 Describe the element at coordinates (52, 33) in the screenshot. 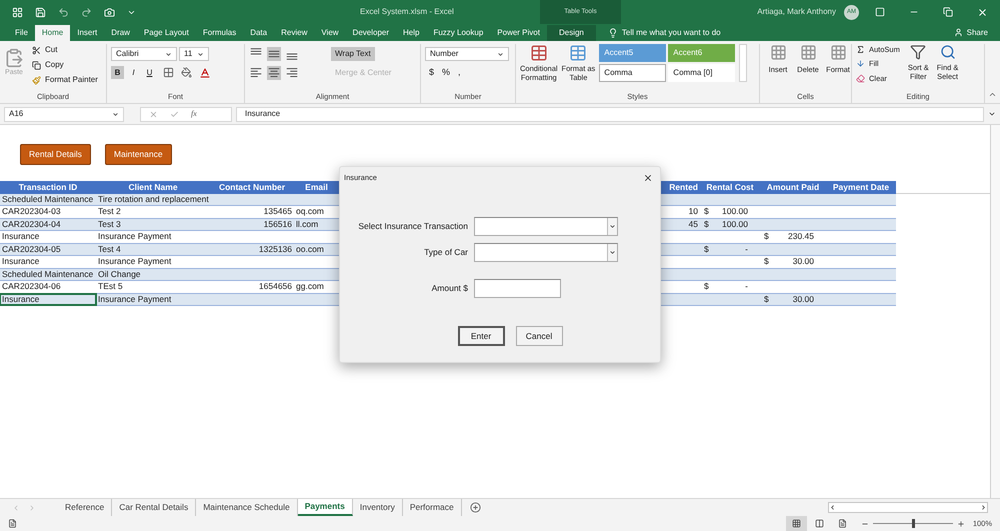

I see `ribbon-tab: Home` at that location.